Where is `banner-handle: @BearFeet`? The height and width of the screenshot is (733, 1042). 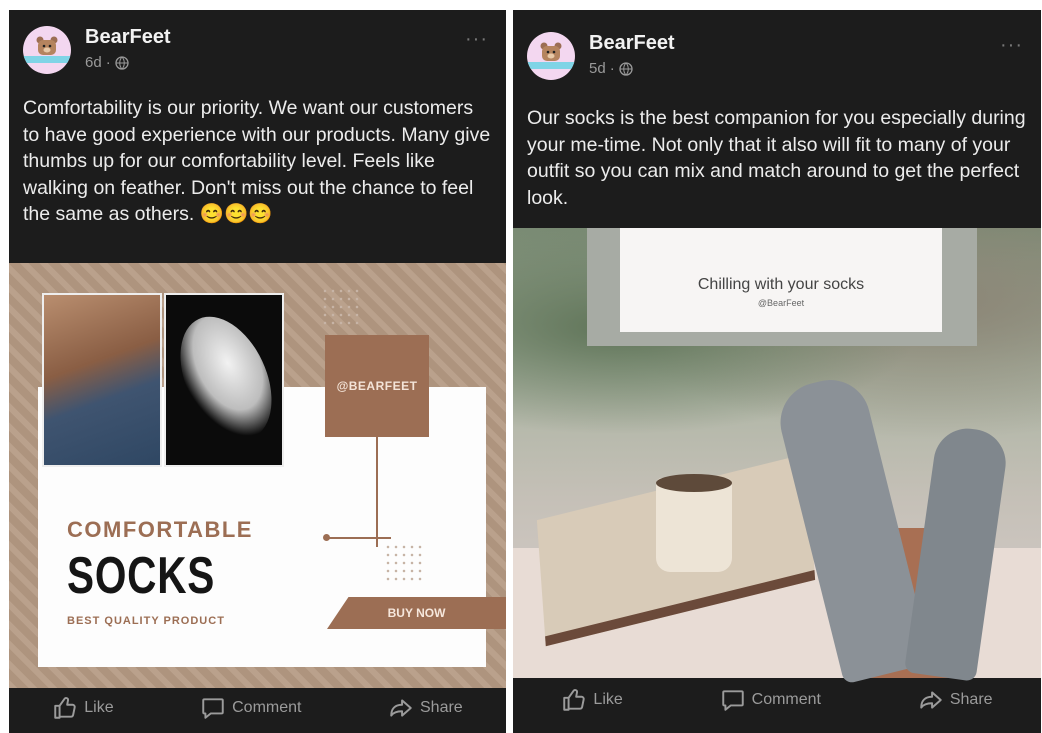 banner-handle: @BearFeet is located at coordinates (781, 303).